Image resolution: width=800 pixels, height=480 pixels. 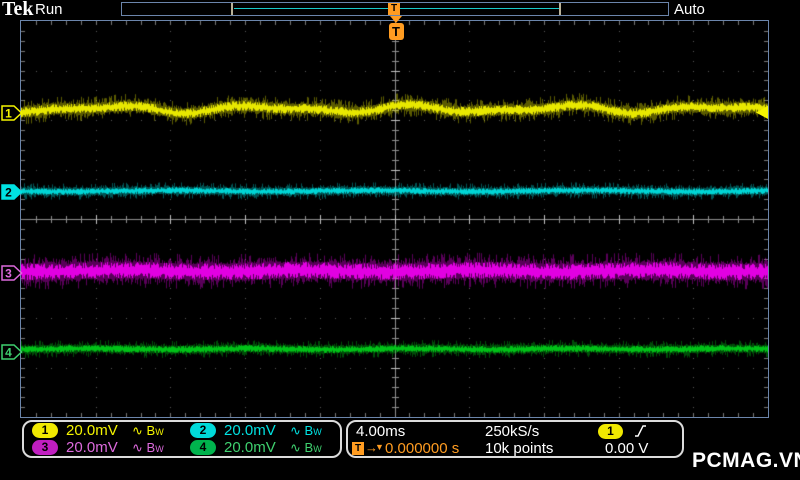 What do you see at coordinates (250, 430) in the screenshot?
I see `channel-2-scale: 20.0mV` at bounding box center [250, 430].